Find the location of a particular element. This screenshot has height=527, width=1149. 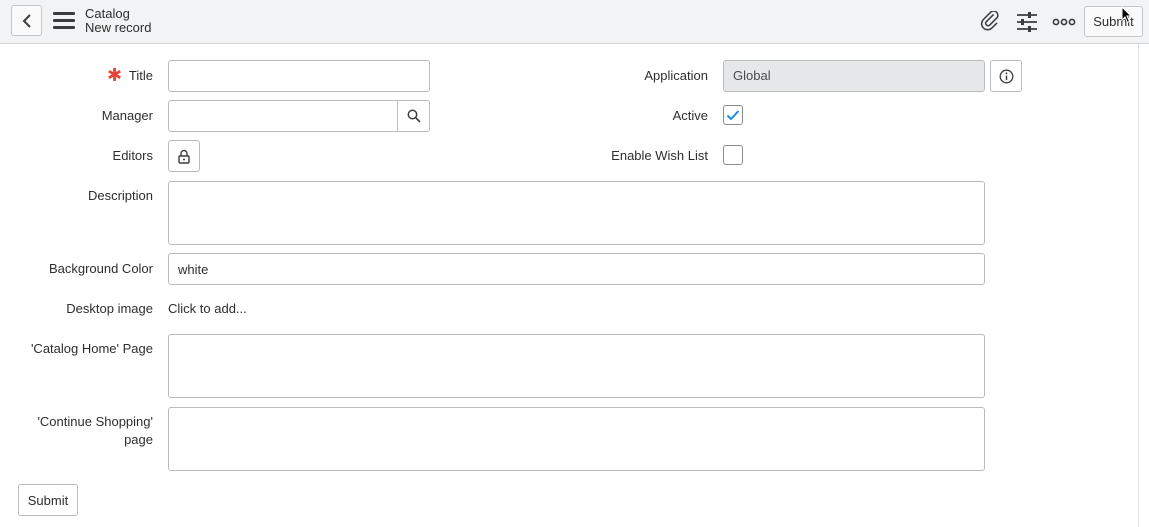

back-icon is located at coordinates (26, 20).